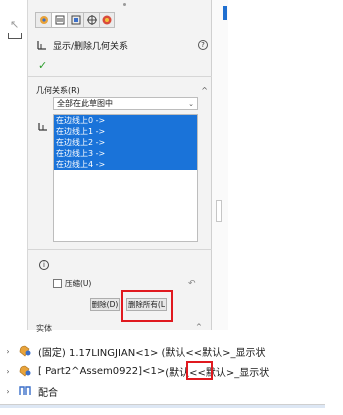 Image resolution: width=343 pixels, height=415 pixels. I want to click on compress-option: 压缩(U), so click(72, 283).